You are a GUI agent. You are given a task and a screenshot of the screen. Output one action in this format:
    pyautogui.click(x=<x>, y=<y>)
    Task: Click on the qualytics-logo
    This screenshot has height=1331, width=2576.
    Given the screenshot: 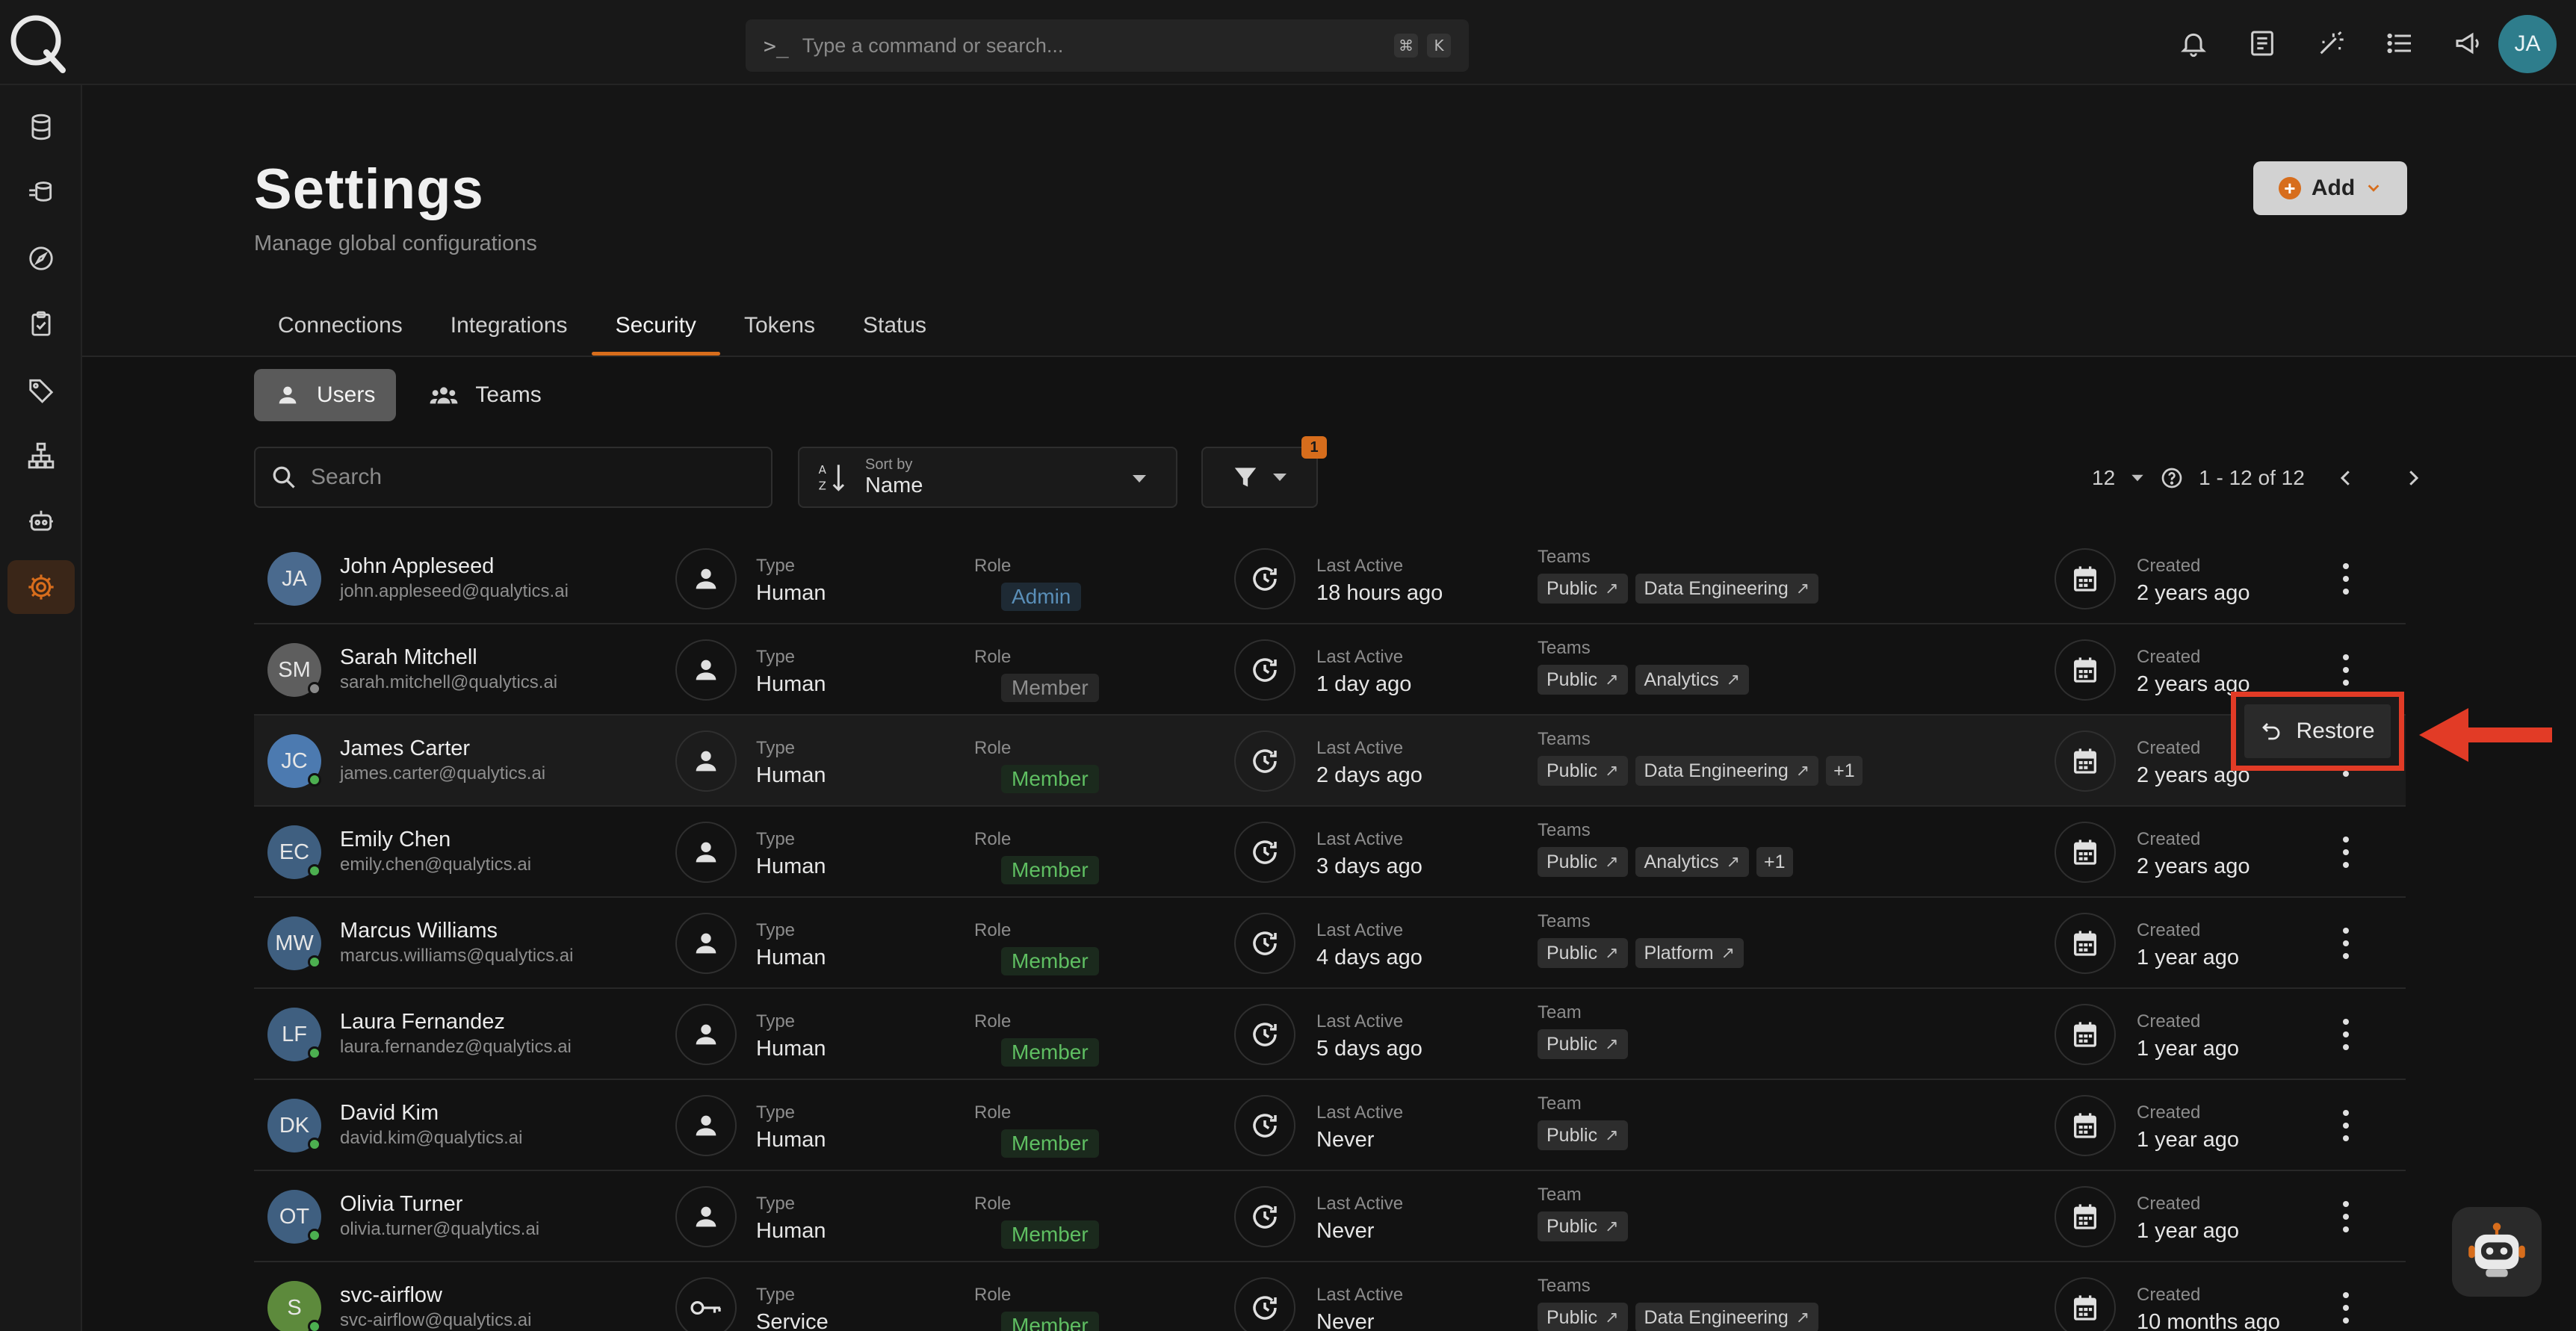 What is the action you would take?
    pyautogui.click(x=37, y=41)
    